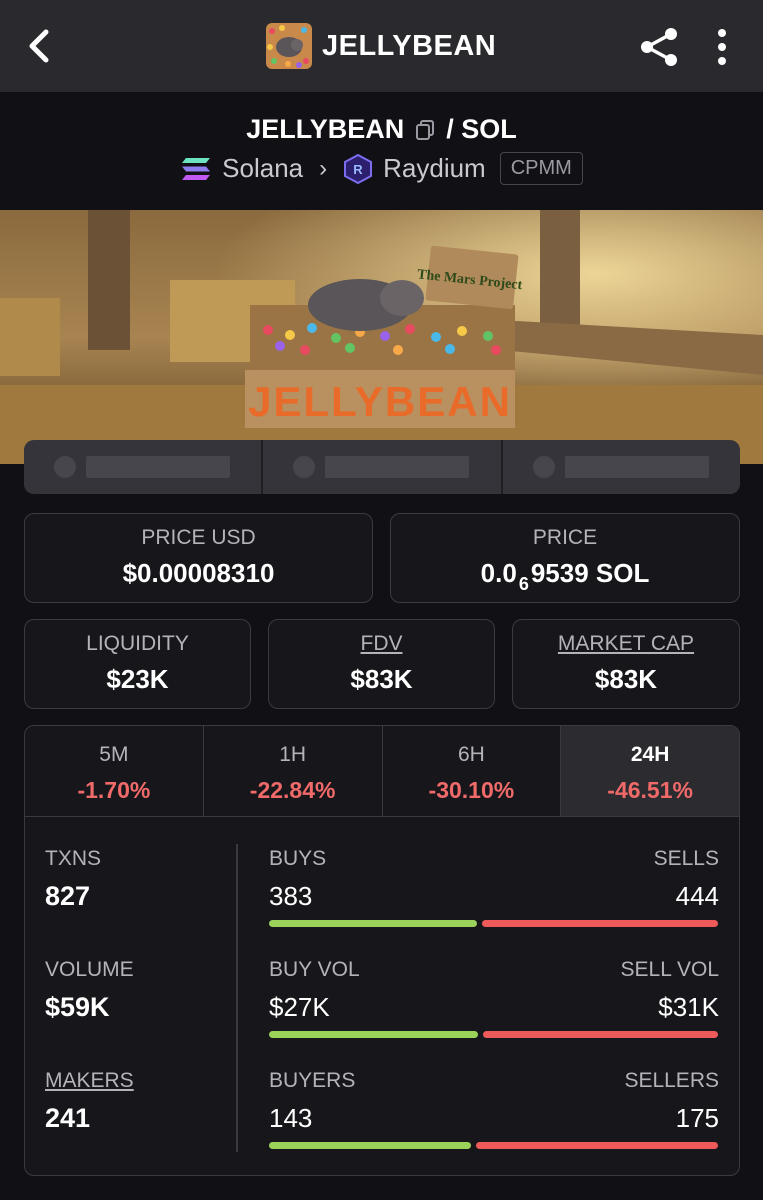 The height and width of the screenshot is (1200, 763). Describe the element at coordinates (293, 771) in the screenshot. I see `tab-1h: 1H -22.84%` at that location.